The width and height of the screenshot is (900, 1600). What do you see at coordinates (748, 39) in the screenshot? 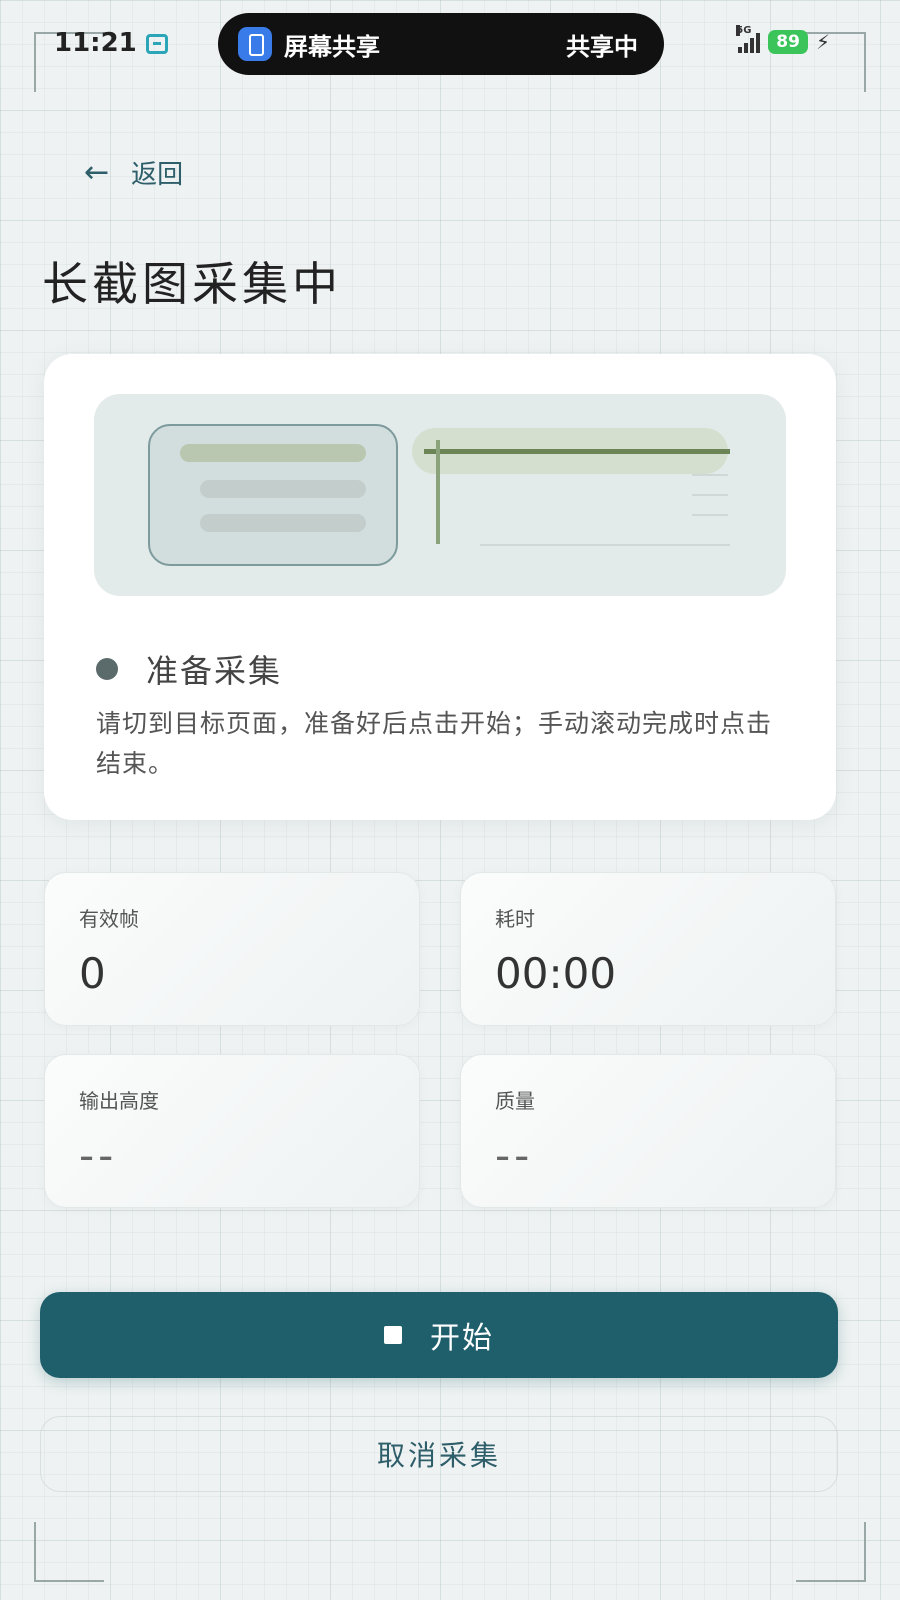
I see `signal-icon: 5G` at bounding box center [748, 39].